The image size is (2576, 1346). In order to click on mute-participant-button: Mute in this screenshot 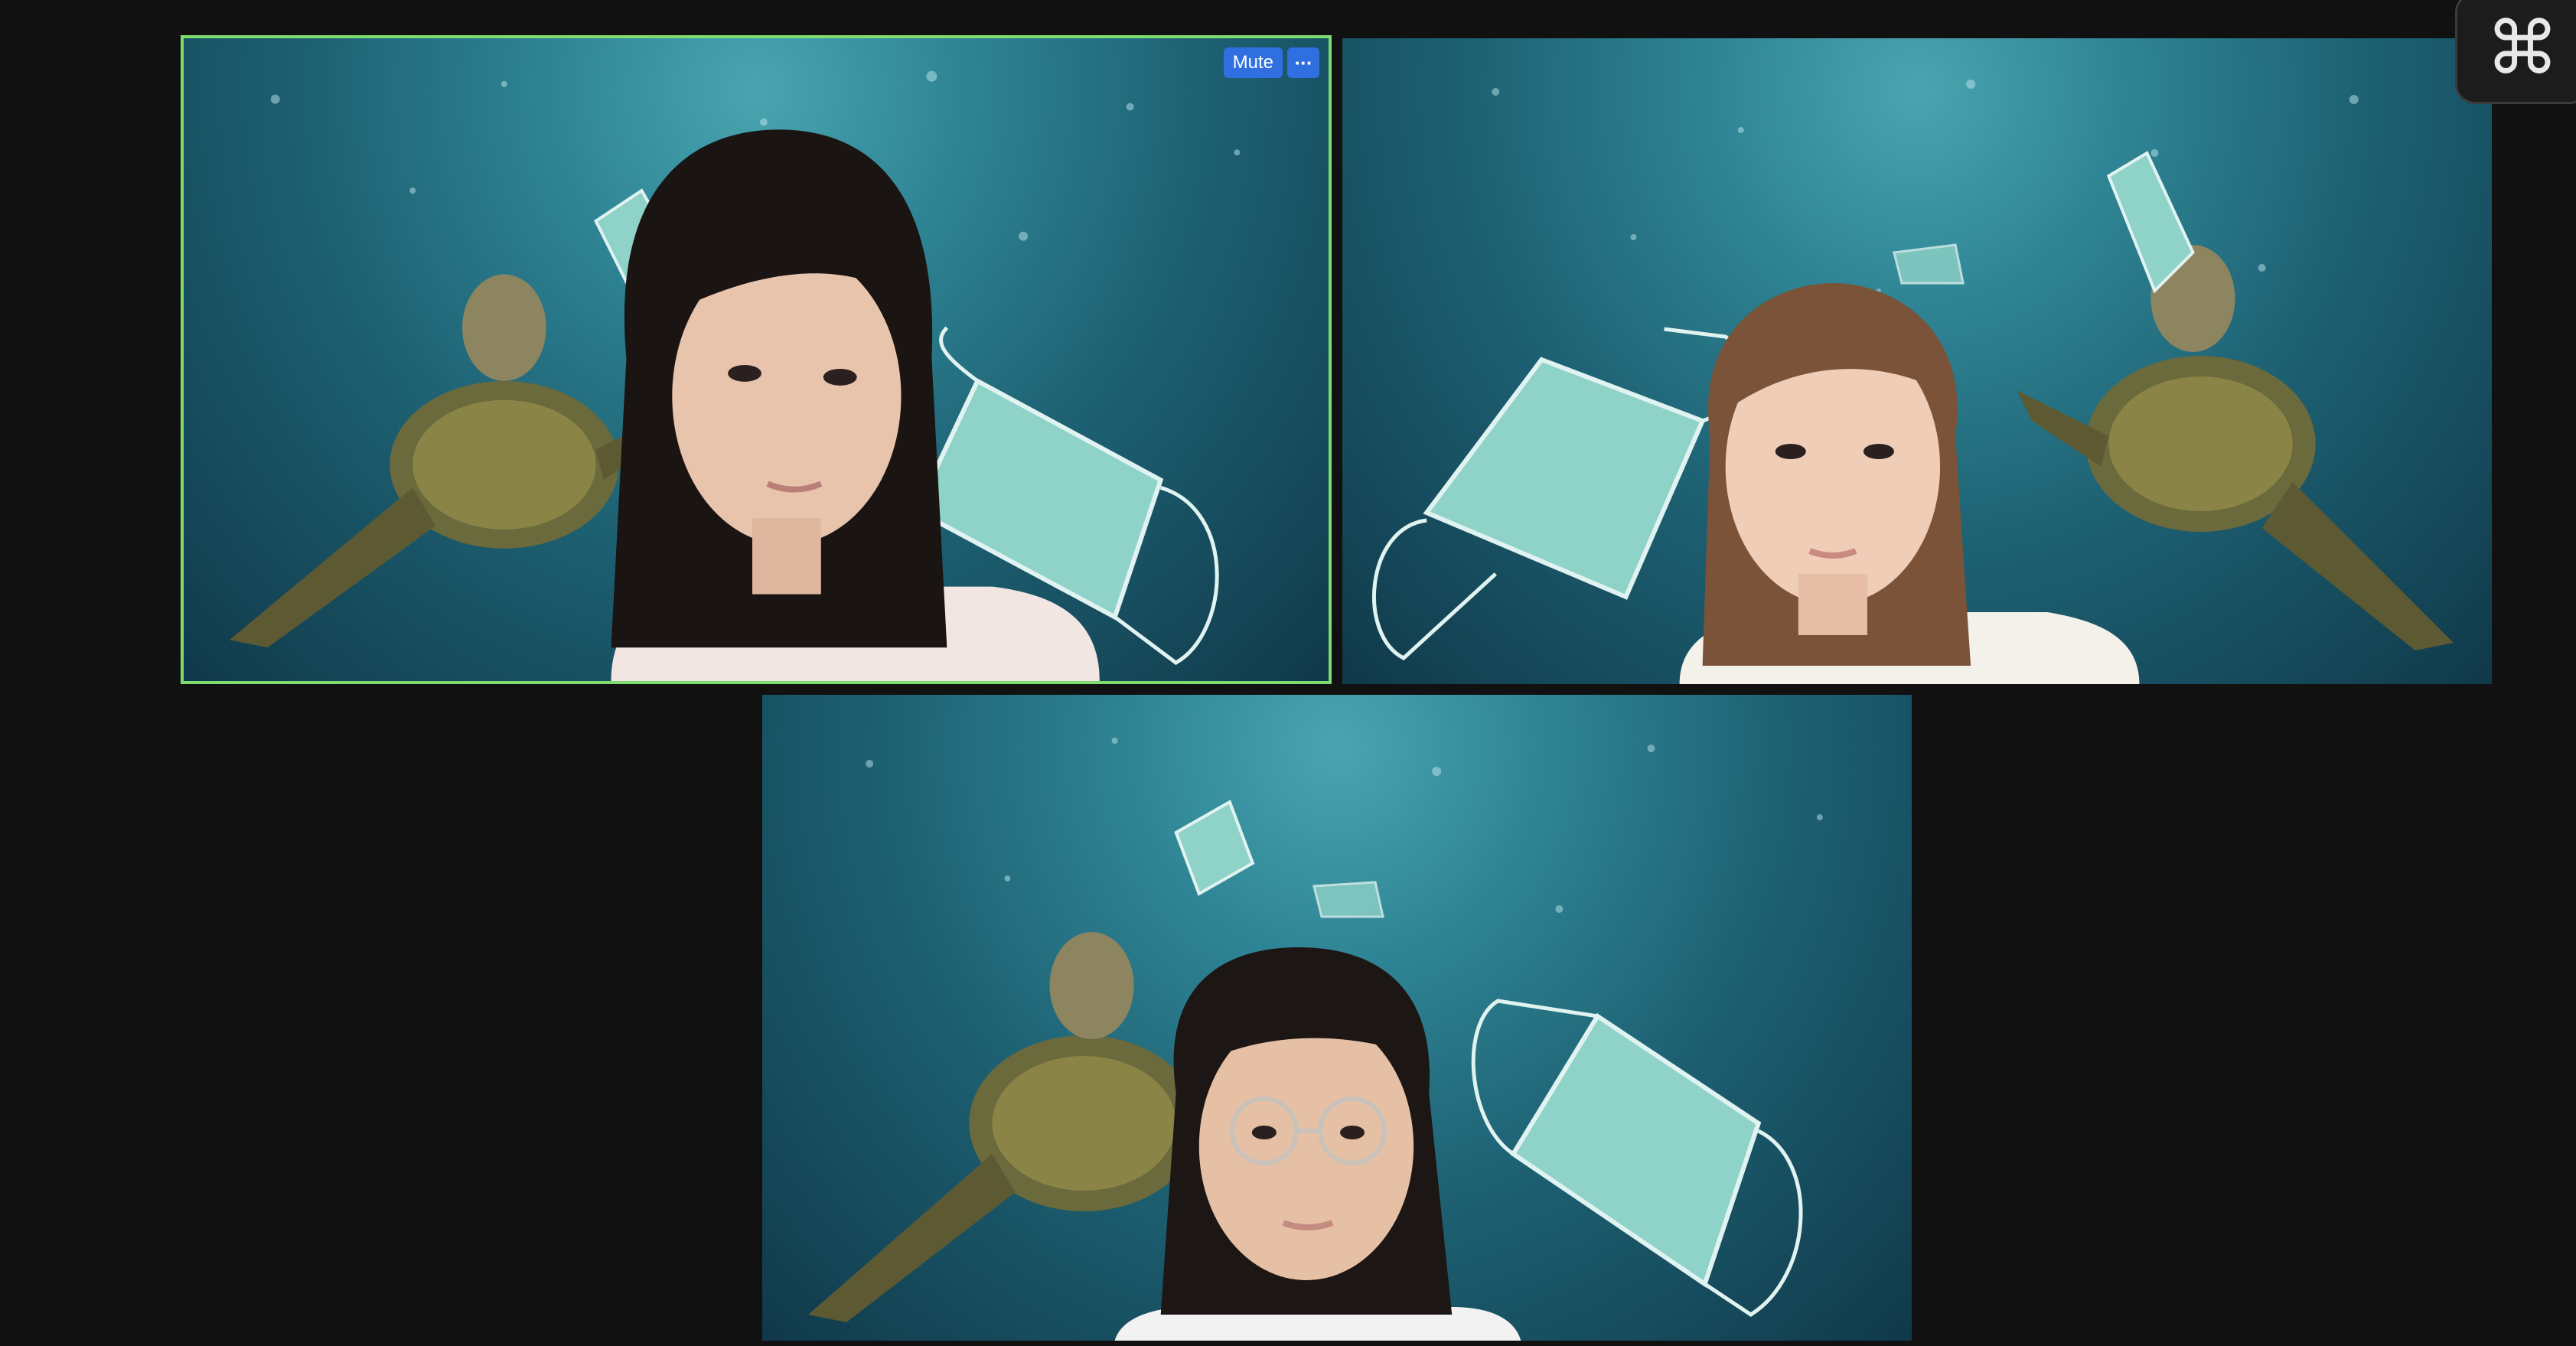, I will do `click(1253, 62)`.